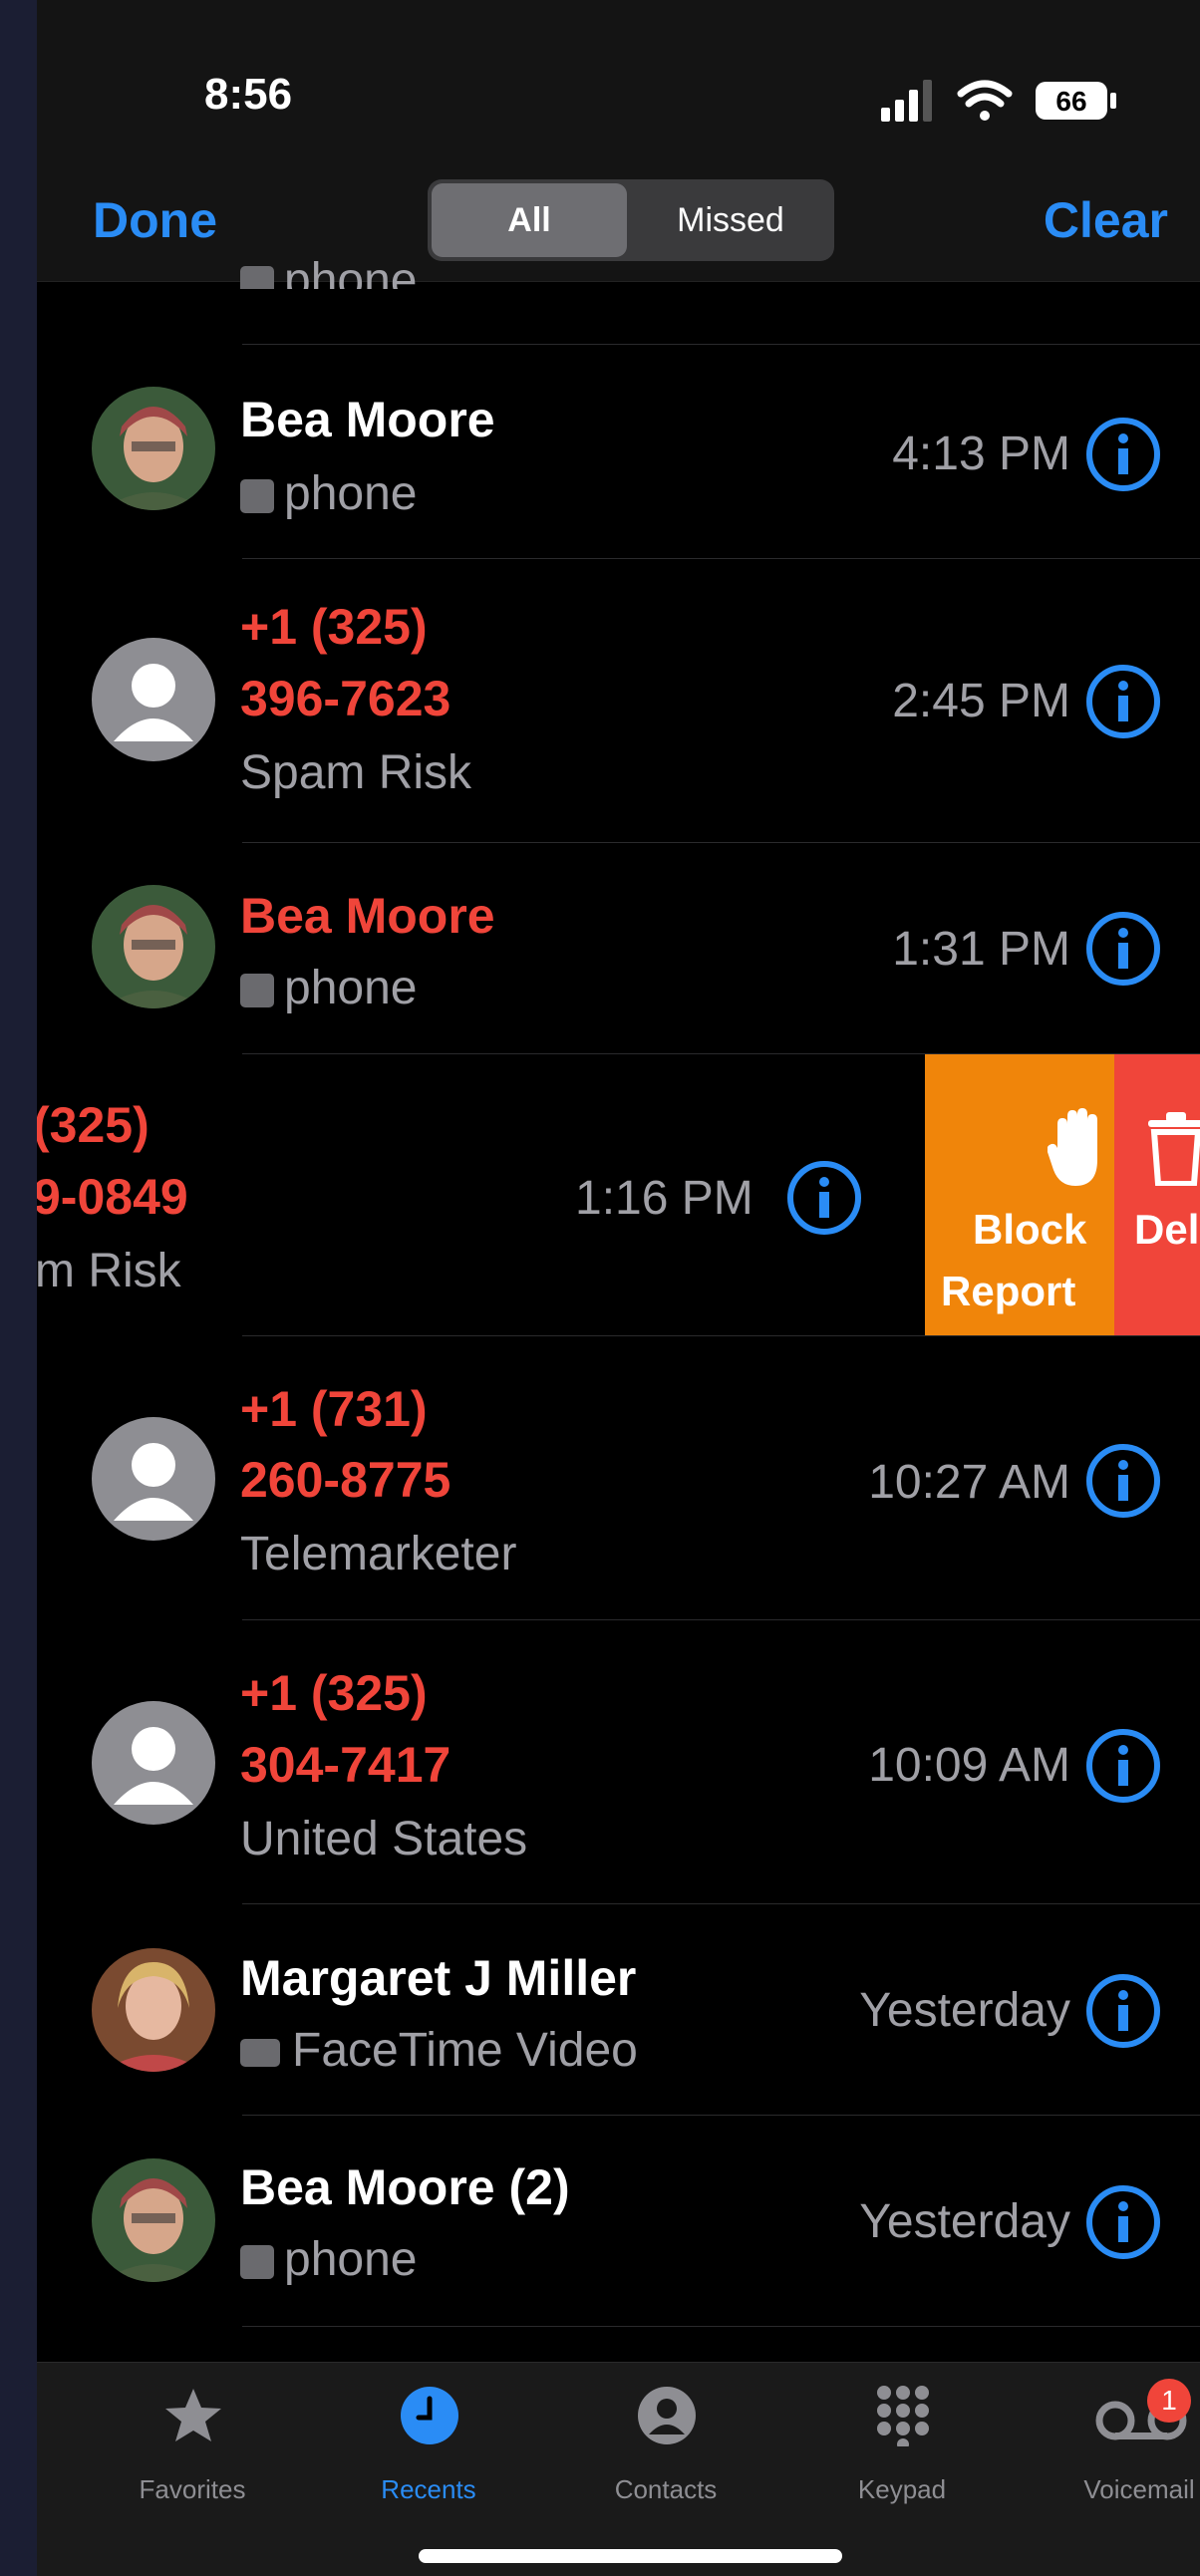 The height and width of the screenshot is (2576, 1200). Describe the element at coordinates (1009, 1291) in the screenshot. I see `report-label: Report` at that location.